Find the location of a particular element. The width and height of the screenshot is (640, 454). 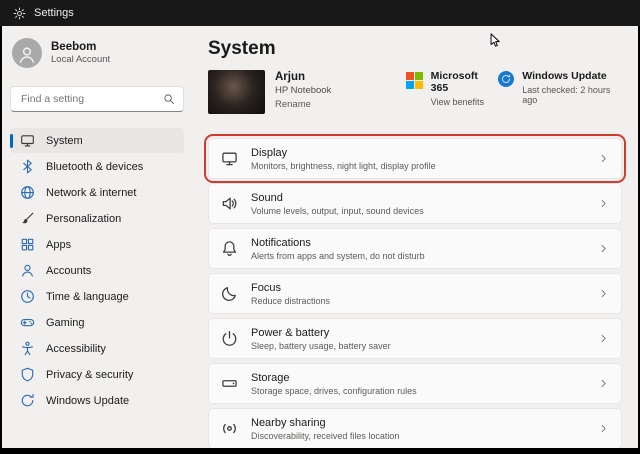

ms365-title: Microsoft 365 is located at coordinates (454, 82).